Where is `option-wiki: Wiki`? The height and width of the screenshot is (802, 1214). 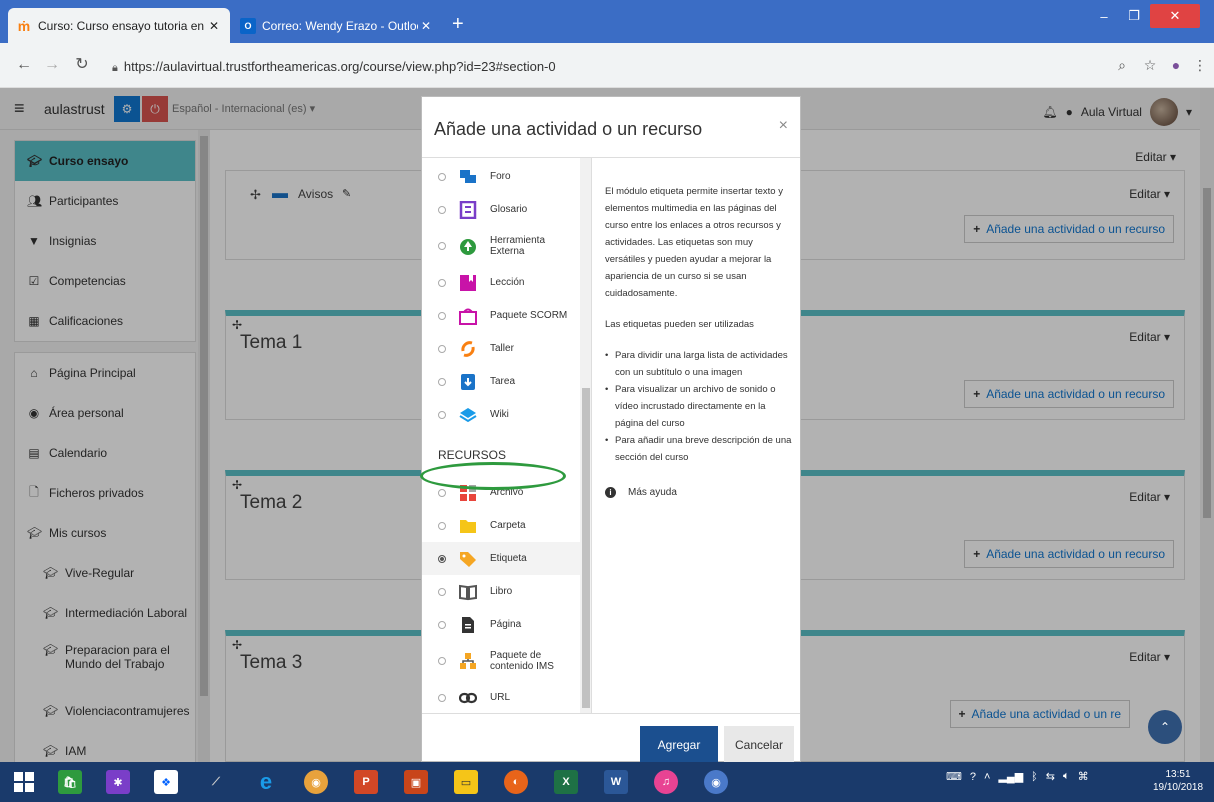 option-wiki: Wiki is located at coordinates (501, 414).